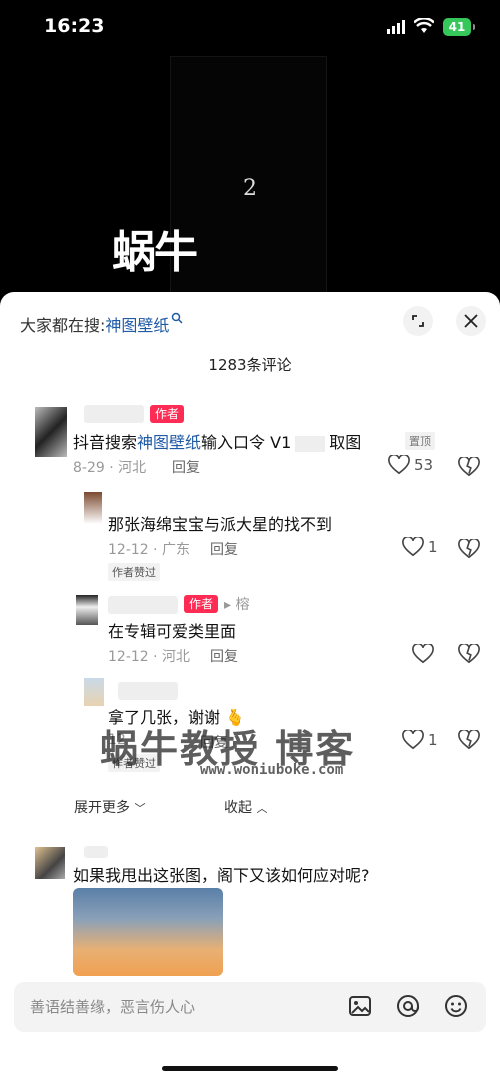 This screenshot has width=500, height=1082. I want to click on blurred-text, so click(310, 443).